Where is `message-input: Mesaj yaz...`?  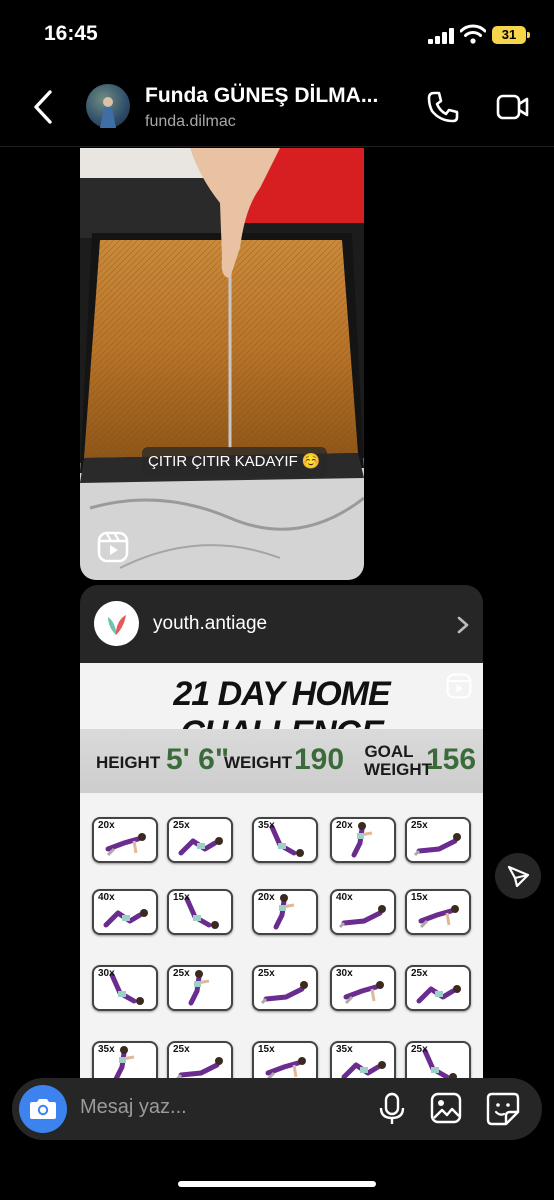
message-input: Mesaj yaz... is located at coordinates (133, 1107).